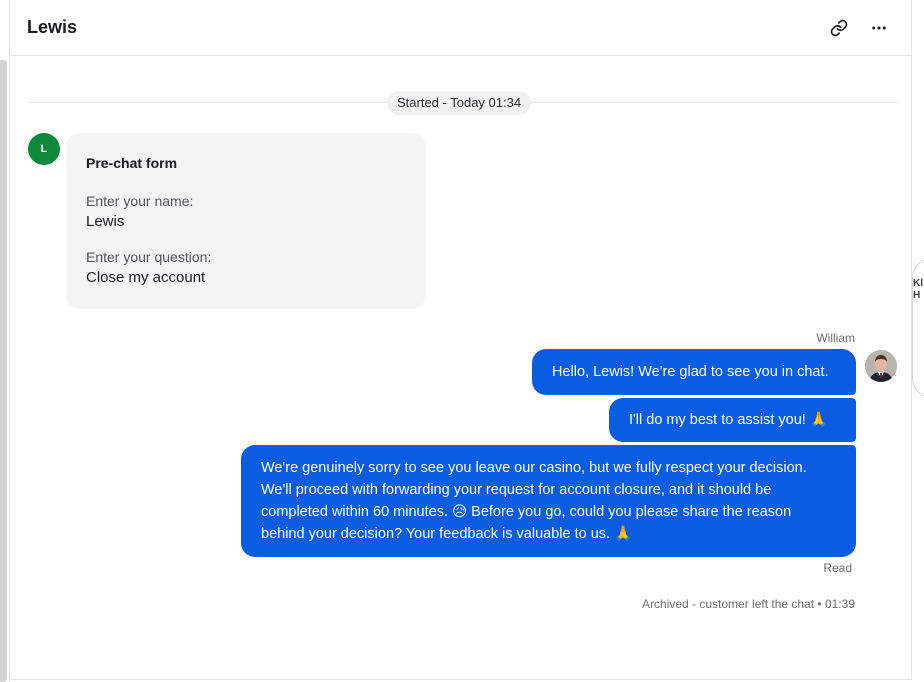 This screenshot has height=682, width=924. Describe the element at coordinates (881, 366) in the screenshot. I see `agent-avatar` at that location.